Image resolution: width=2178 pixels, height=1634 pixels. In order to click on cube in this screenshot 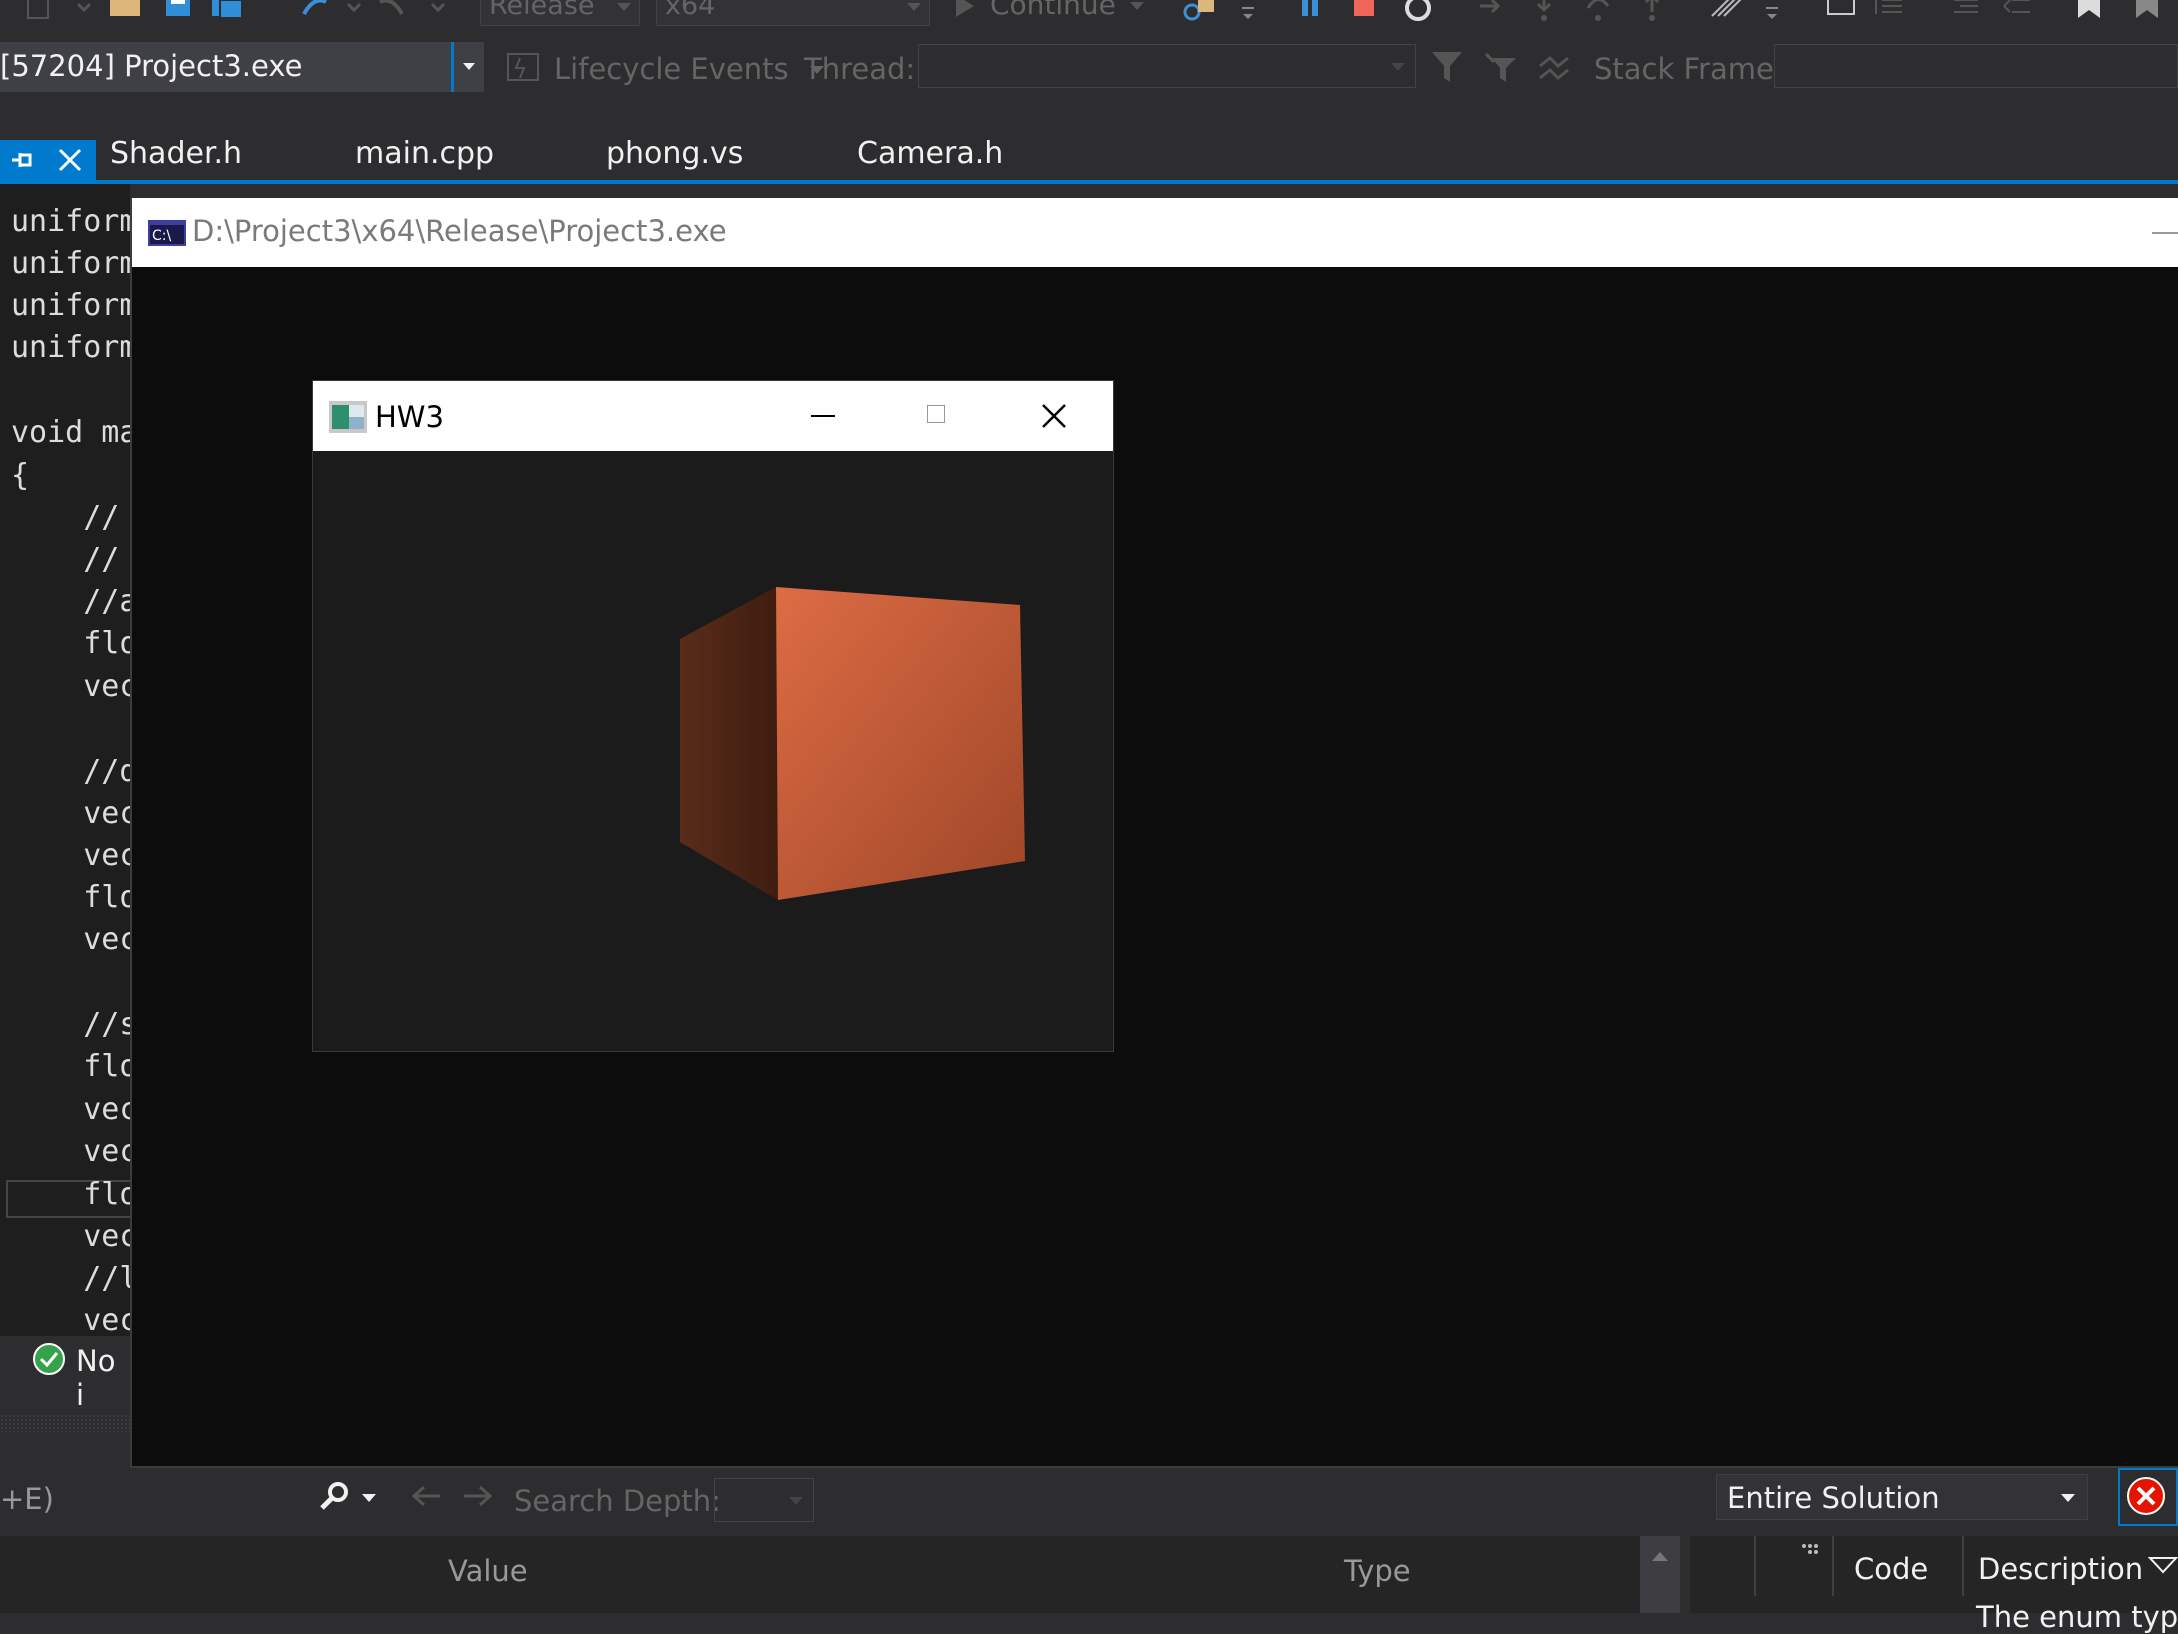, I will do `click(852, 743)`.